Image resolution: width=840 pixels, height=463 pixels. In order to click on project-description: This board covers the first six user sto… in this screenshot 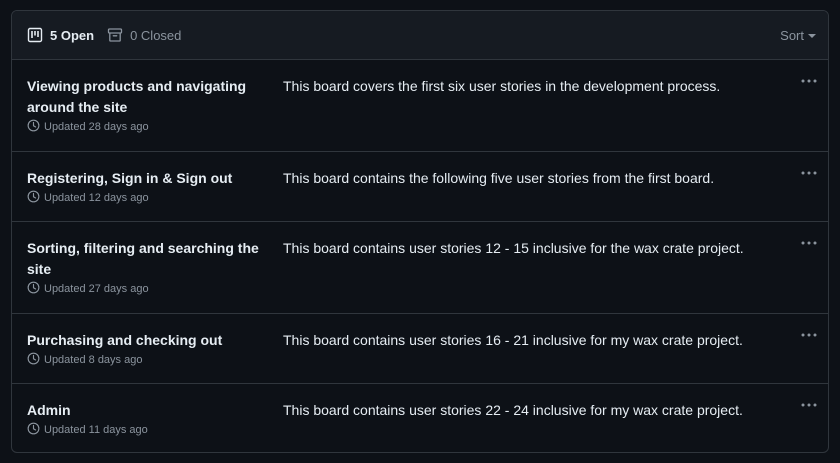, I will do `click(502, 86)`.